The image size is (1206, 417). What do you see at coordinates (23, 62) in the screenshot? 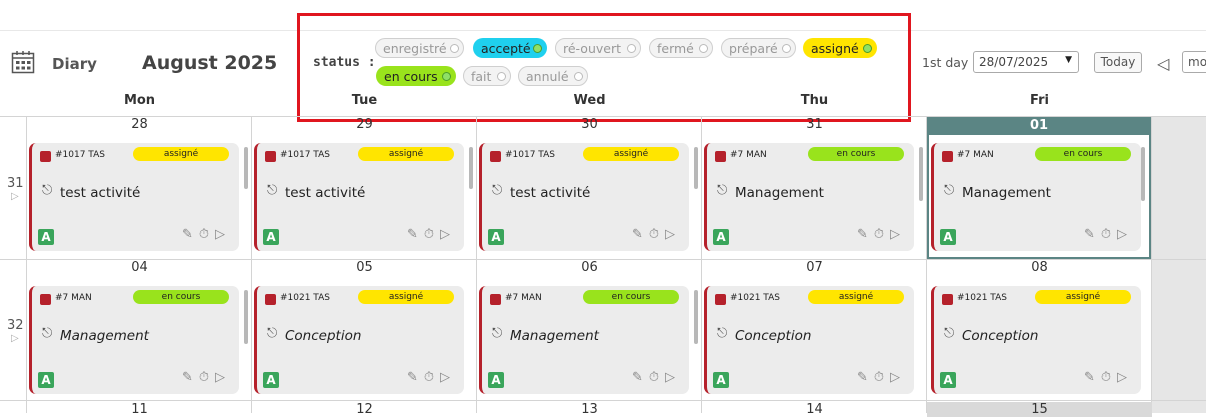
I see `calendar-icon` at bounding box center [23, 62].